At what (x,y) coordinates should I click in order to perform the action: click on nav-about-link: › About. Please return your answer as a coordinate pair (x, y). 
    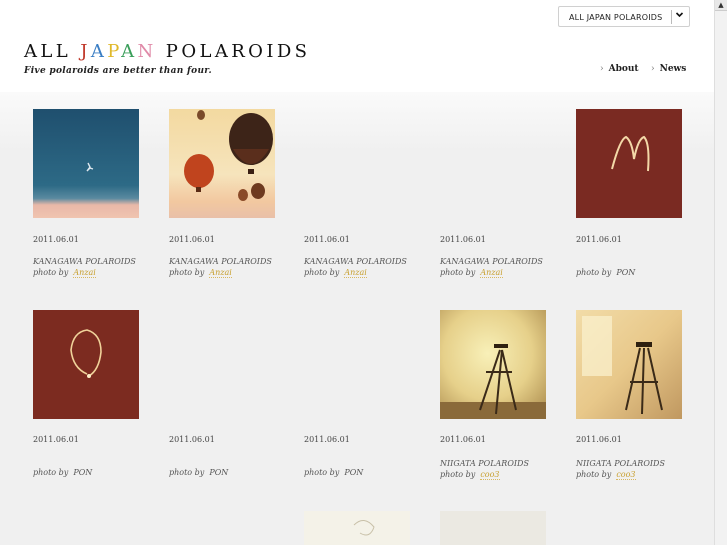
    Looking at the image, I should click on (619, 69).